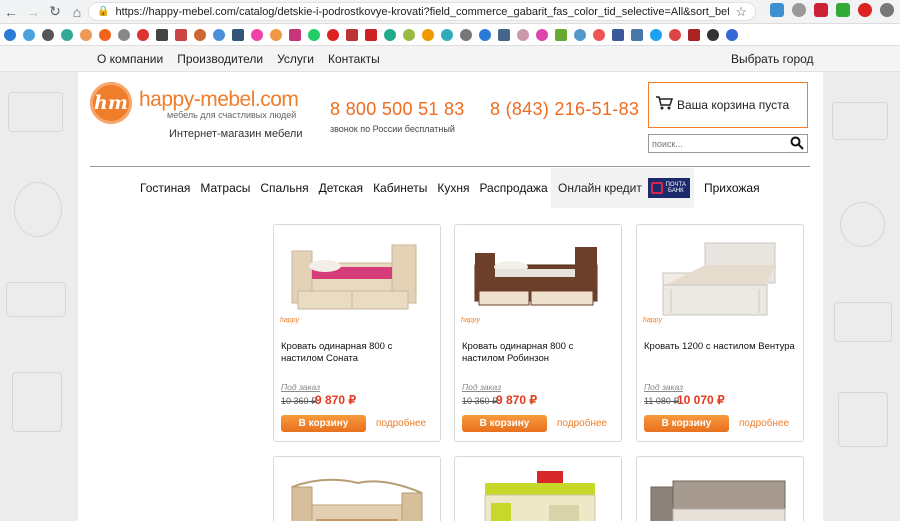  What do you see at coordinates (453, 188) in the screenshot?
I see `menu-item-kitchen: Кухня` at bounding box center [453, 188].